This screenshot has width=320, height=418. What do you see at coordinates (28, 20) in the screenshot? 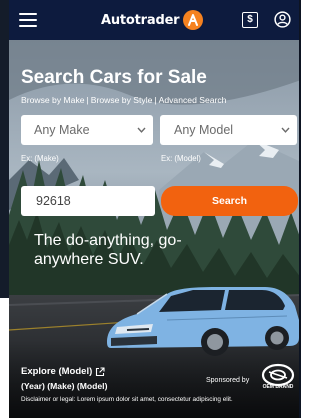
I see `menu-icon` at bounding box center [28, 20].